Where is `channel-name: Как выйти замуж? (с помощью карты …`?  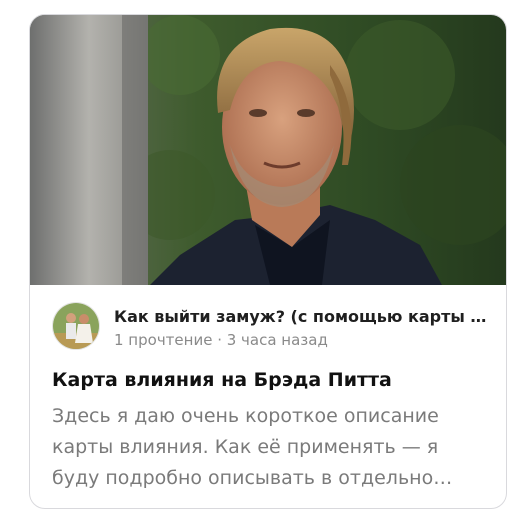
channel-name: Как выйти замуж? (с помощью карты … is located at coordinates (303, 316).